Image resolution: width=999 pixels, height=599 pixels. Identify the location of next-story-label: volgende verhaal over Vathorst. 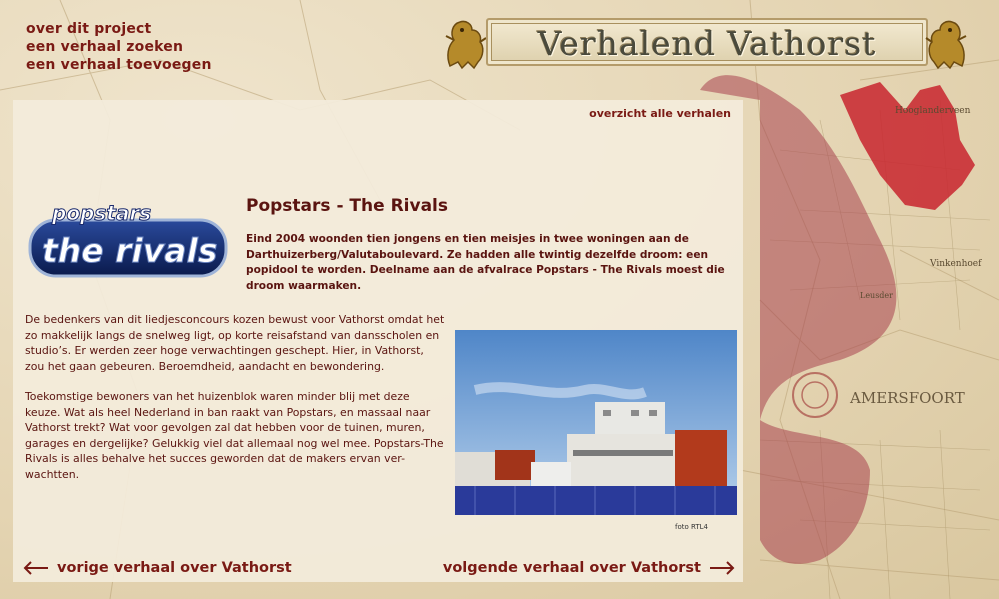
(571, 568).